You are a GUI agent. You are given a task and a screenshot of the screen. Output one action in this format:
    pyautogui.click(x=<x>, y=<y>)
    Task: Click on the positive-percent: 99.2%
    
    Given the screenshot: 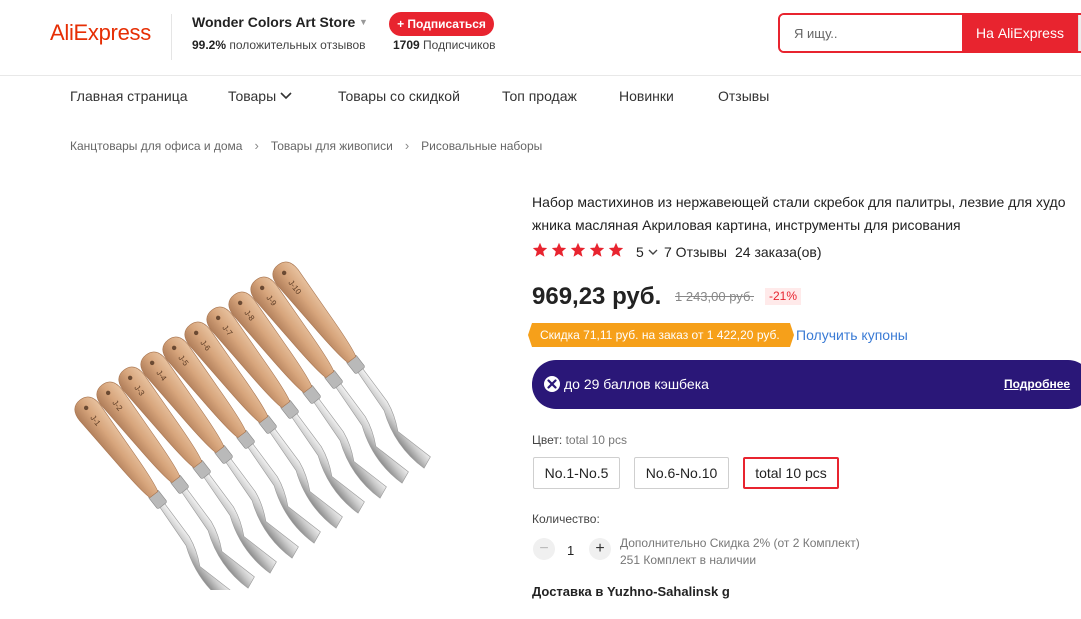 What is the action you would take?
    pyautogui.click(x=209, y=45)
    